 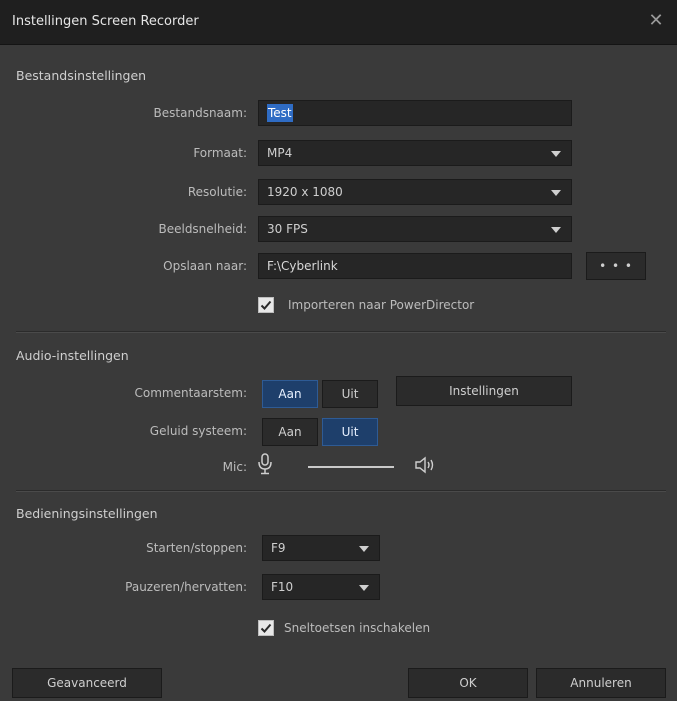 I want to click on resolution-value: 1920 x 1080, so click(x=305, y=192).